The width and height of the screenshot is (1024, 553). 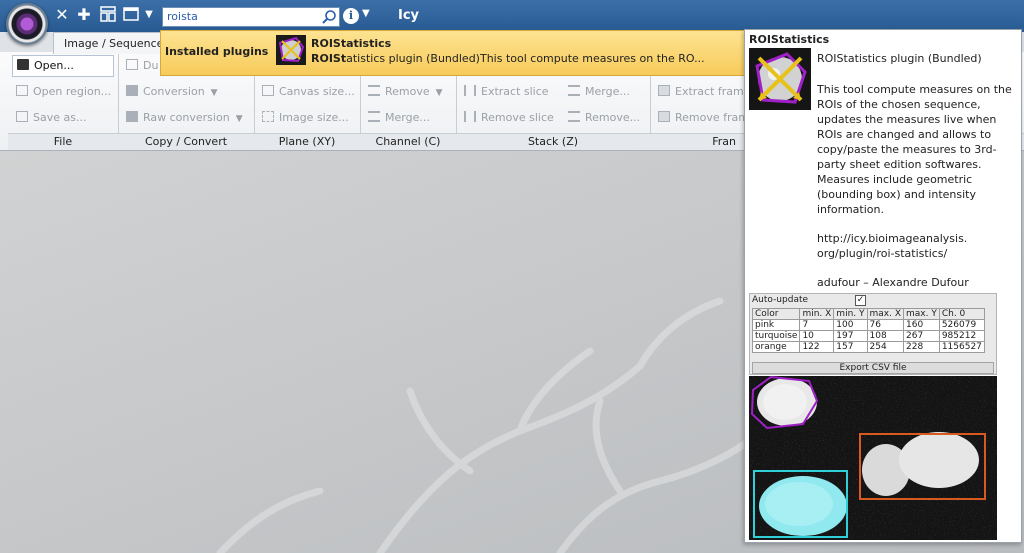 I want to click on table-header-row: Color min. Xmin. Ymax. Xmax. Y Ch. 0, so click(x=868, y=314).